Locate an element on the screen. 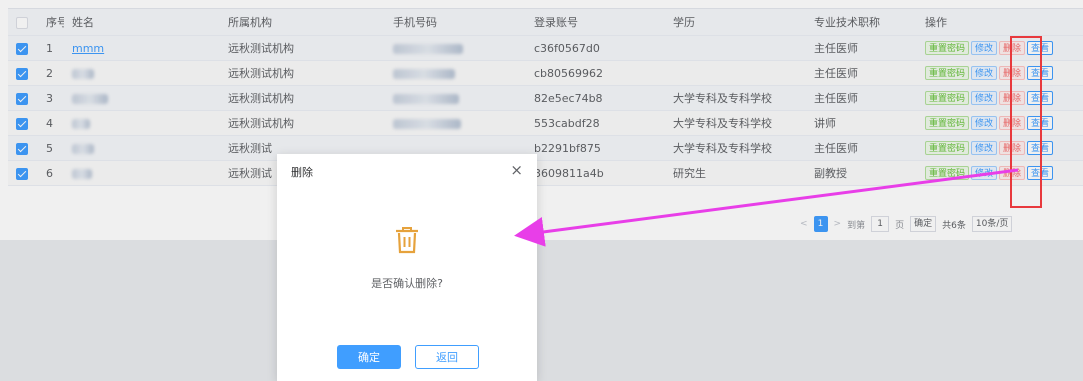  row-index: 2 is located at coordinates (51, 73).